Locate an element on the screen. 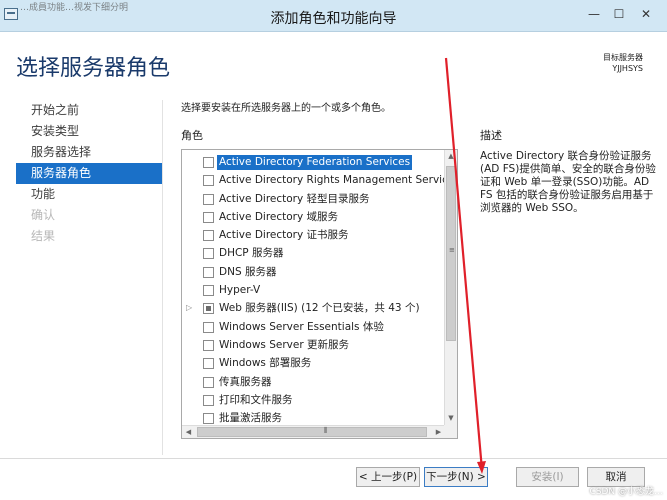 The image size is (667, 500). role-label: DHCP 服务器 is located at coordinates (251, 253).